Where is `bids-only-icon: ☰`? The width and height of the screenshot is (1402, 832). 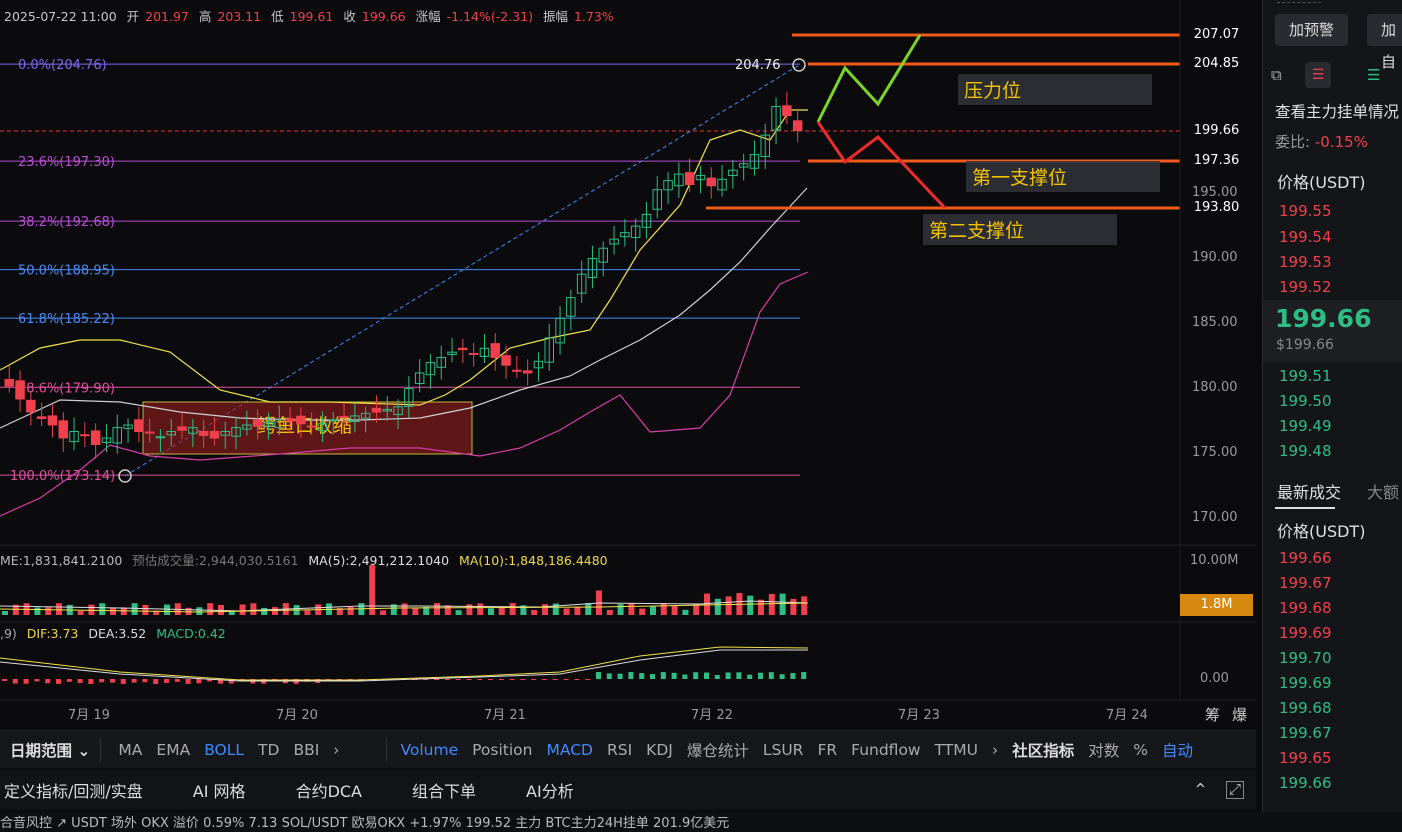
bids-only-icon: ☰ is located at coordinates (1373, 75).